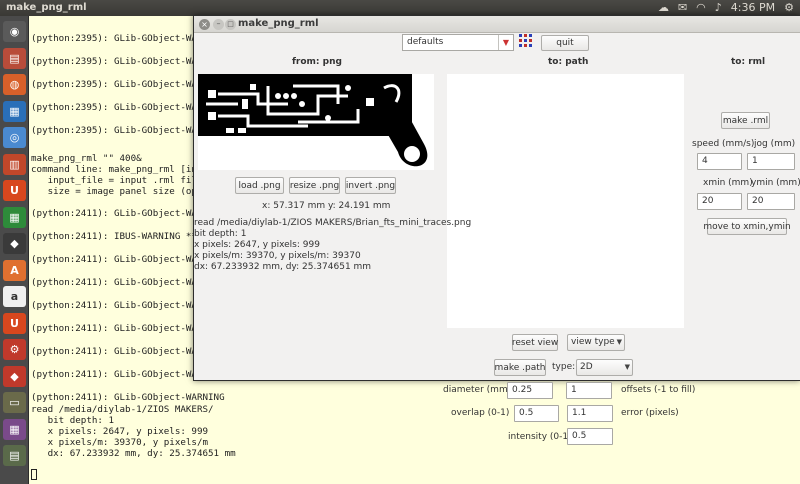  Describe the element at coordinates (753, 8) in the screenshot. I see `clock: 4:36 PM` at that location.